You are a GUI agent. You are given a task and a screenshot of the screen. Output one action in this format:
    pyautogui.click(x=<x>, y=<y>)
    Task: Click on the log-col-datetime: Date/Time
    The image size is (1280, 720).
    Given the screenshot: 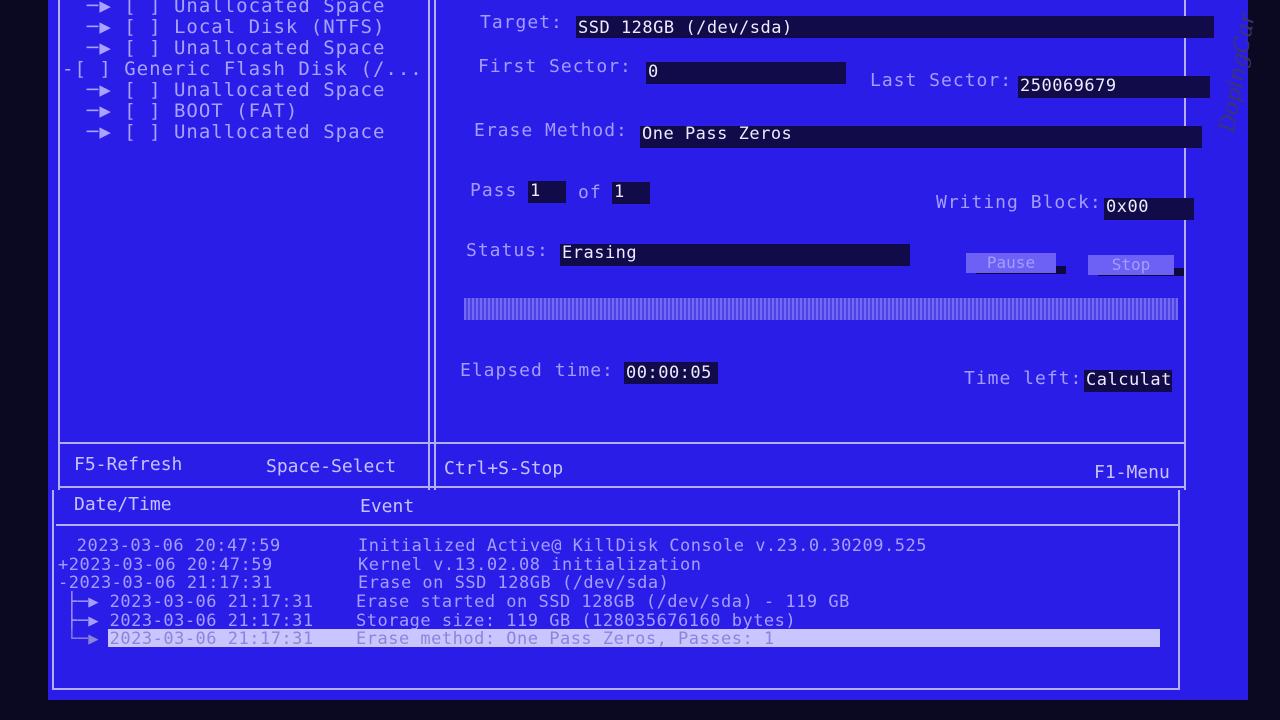 What is the action you would take?
    pyautogui.click(x=123, y=504)
    